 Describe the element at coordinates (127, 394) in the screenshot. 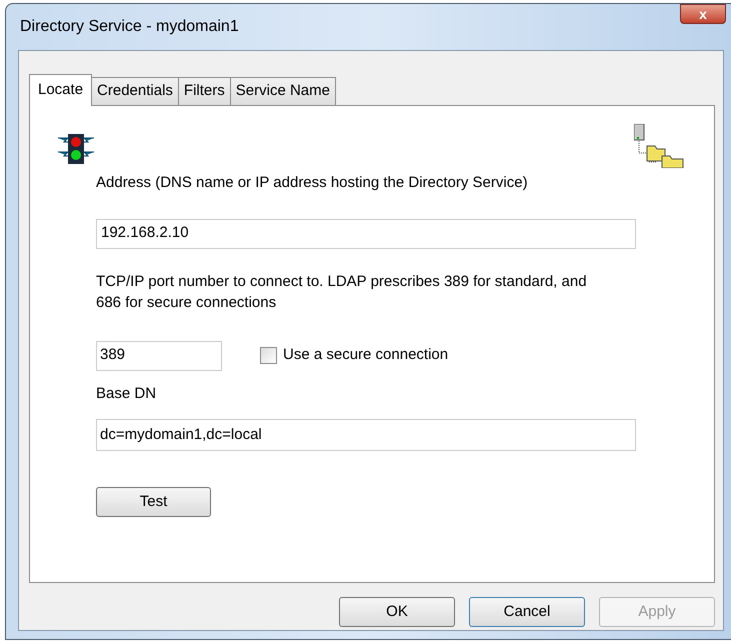

I see `base-dn-label: Base DN` at that location.